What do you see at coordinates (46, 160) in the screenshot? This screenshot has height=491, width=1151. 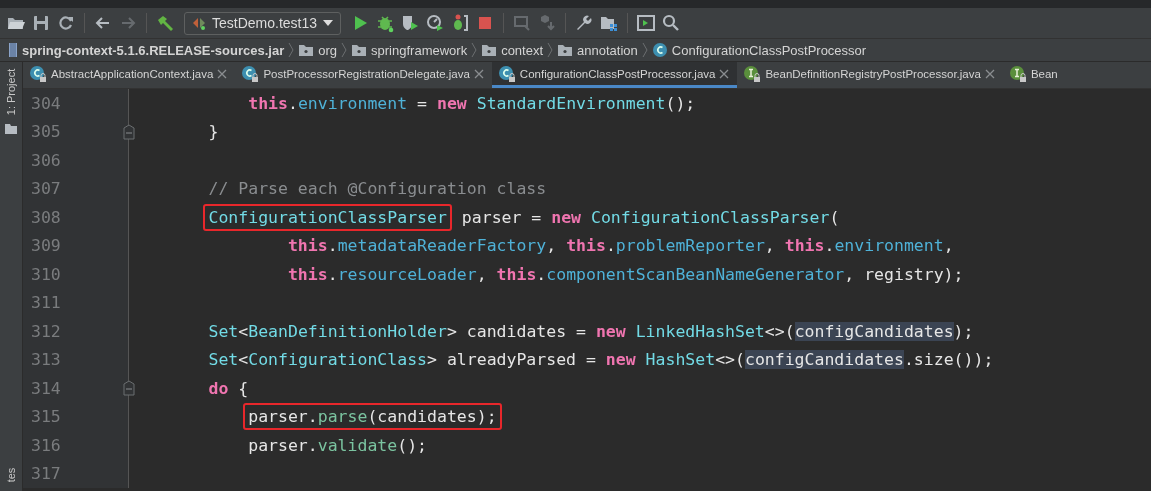 I see `line-number: 306` at bounding box center [46, 160].